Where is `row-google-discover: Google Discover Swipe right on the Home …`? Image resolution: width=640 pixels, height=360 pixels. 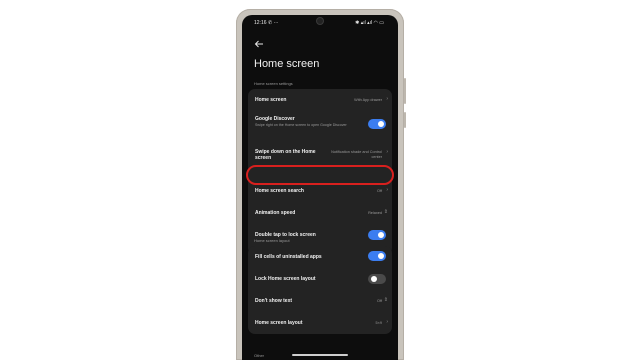
row-google-discover: Google Discover Swipe right on the Home … is located at coordinates (320, 122).